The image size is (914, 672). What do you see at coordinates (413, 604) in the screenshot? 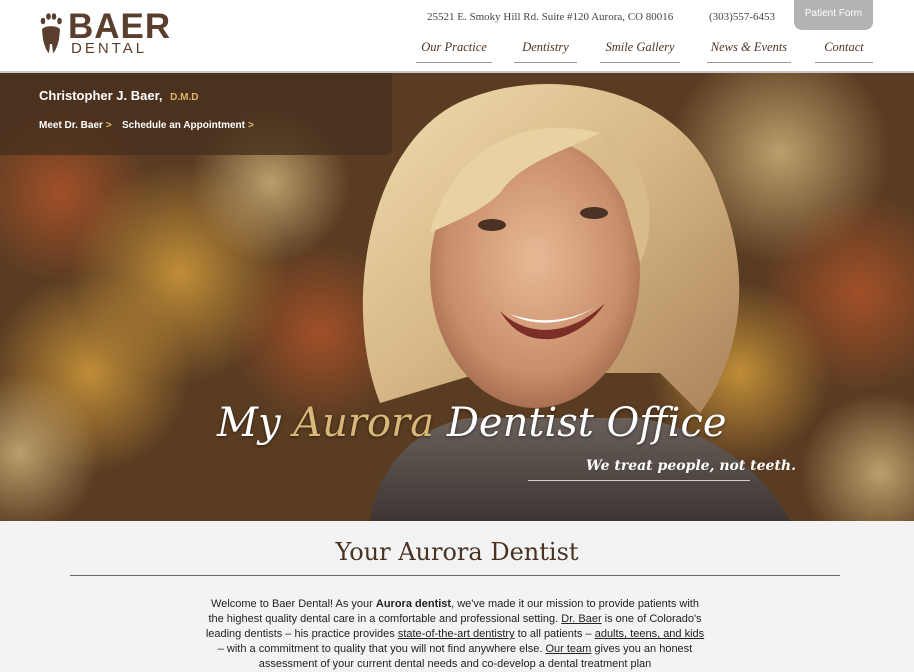
I see `body-text-bold: Aurora dentist` at bounding box center [413, 604].